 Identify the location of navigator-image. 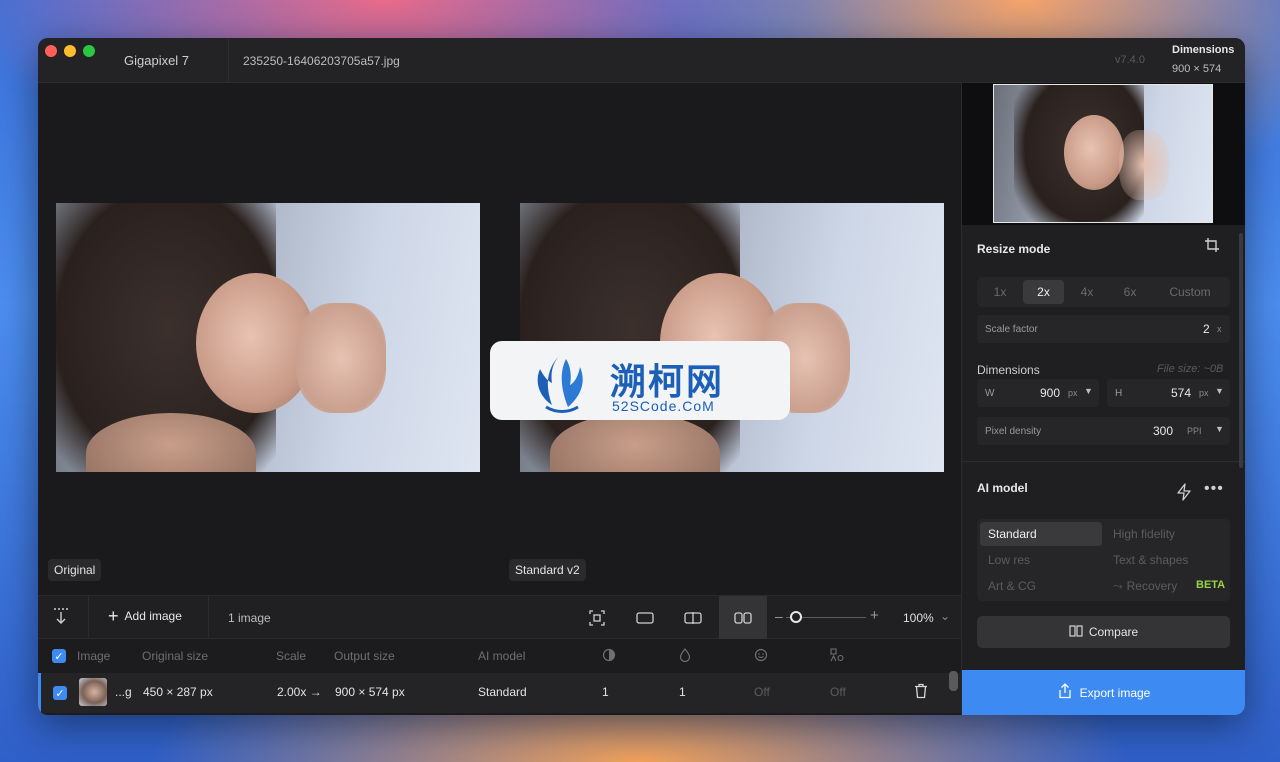
(1103, 153).